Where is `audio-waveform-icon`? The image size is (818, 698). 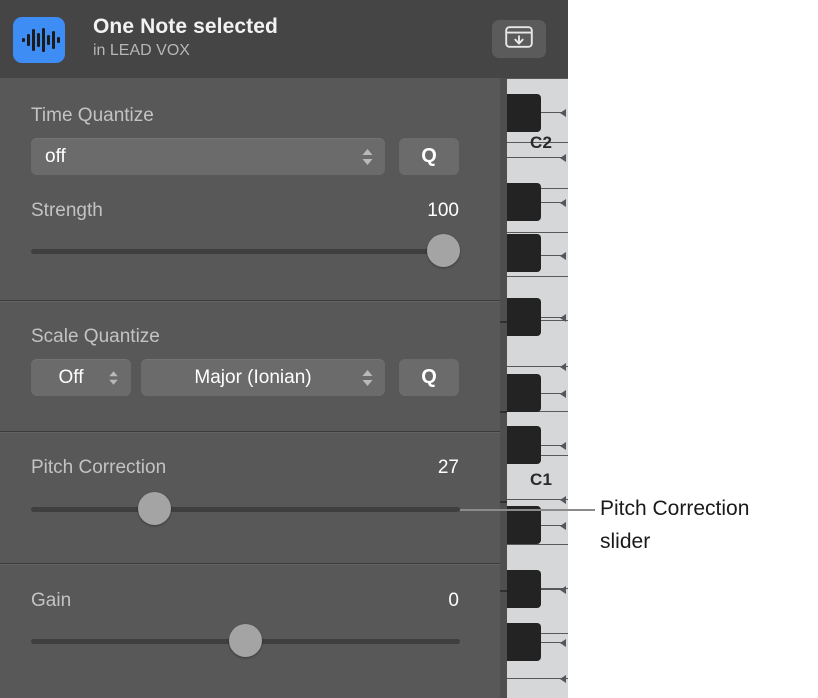
audio-waveform-icon is located at coordinates (39, 40).